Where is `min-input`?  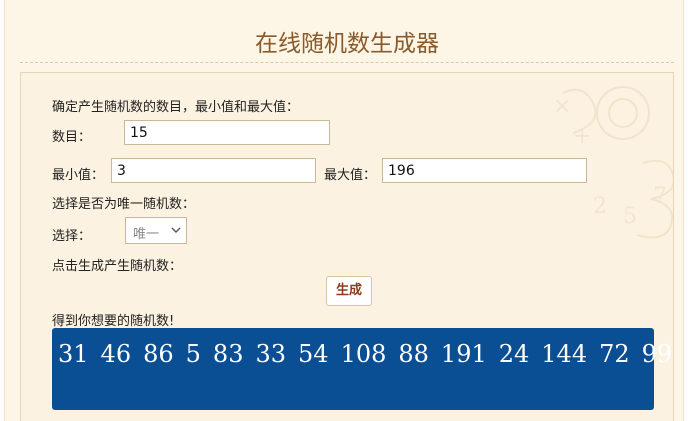 min-input is located at coordinates (213, 170).